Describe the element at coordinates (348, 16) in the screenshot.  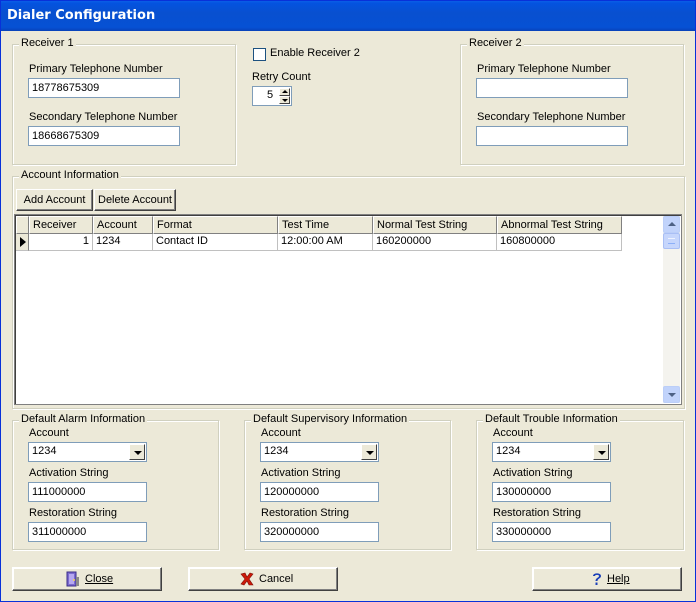
I see `title-bar: Dialer Configuration` at that location.